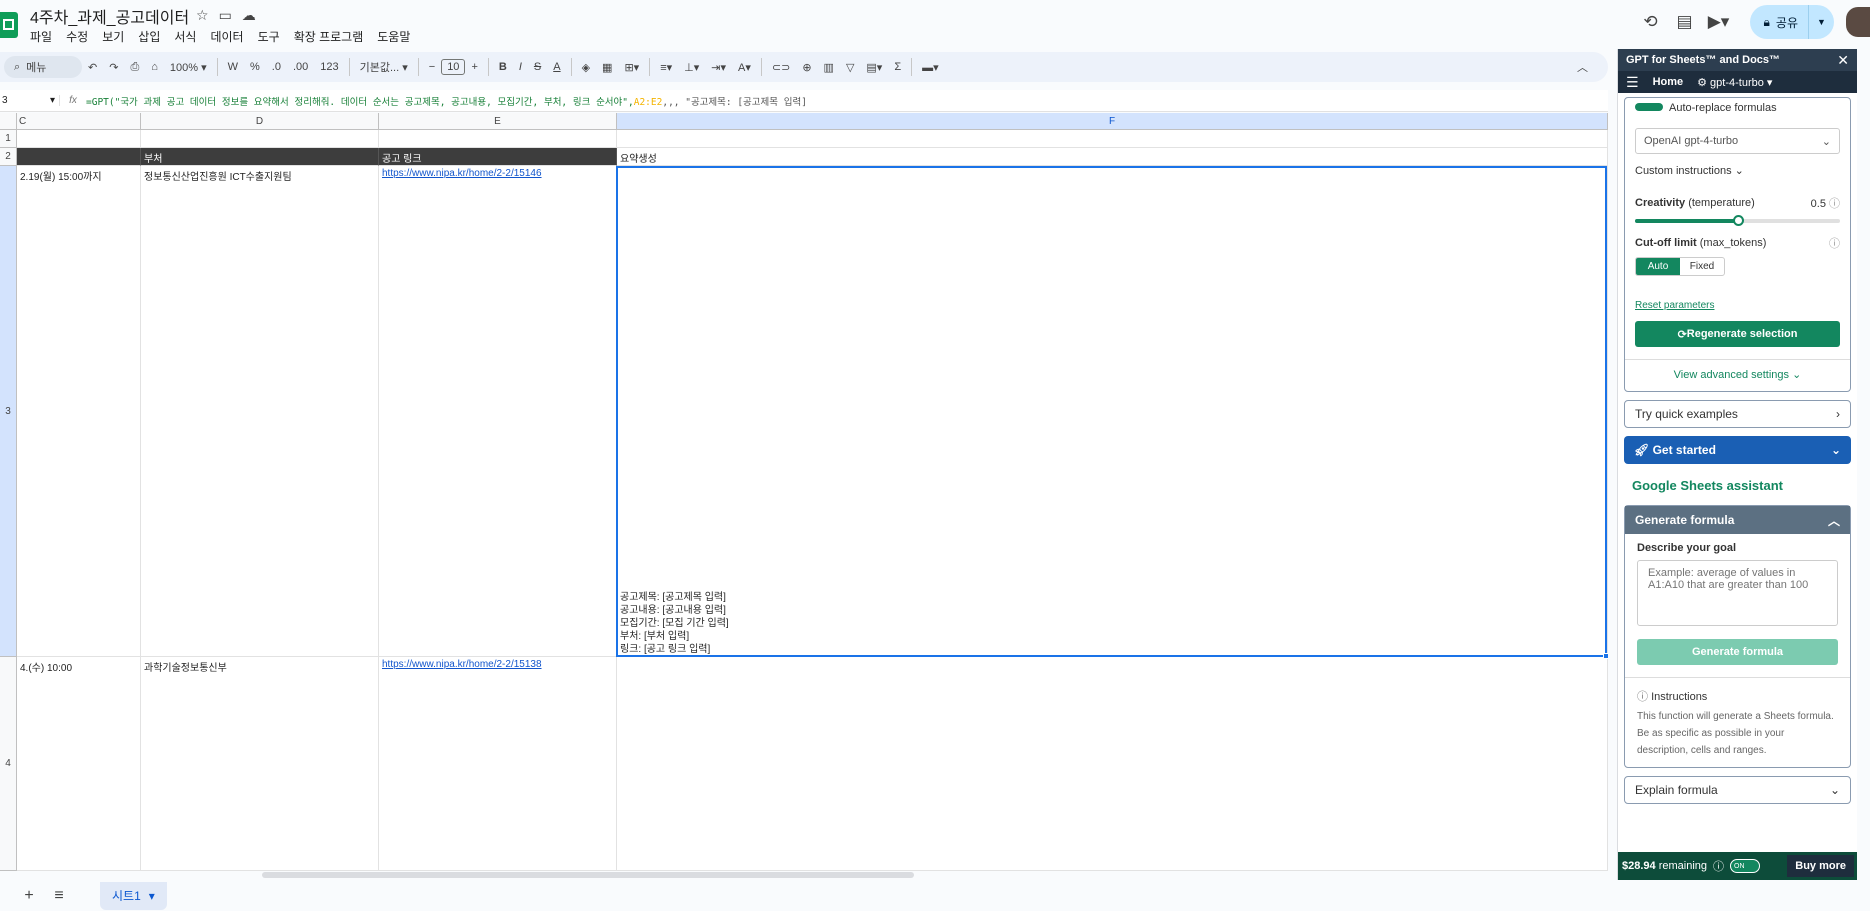  What do you see at coordinates (59, 896) in the screenshot?
I see `all-sheets-icon: ≡` at bounding box center [59, 896].